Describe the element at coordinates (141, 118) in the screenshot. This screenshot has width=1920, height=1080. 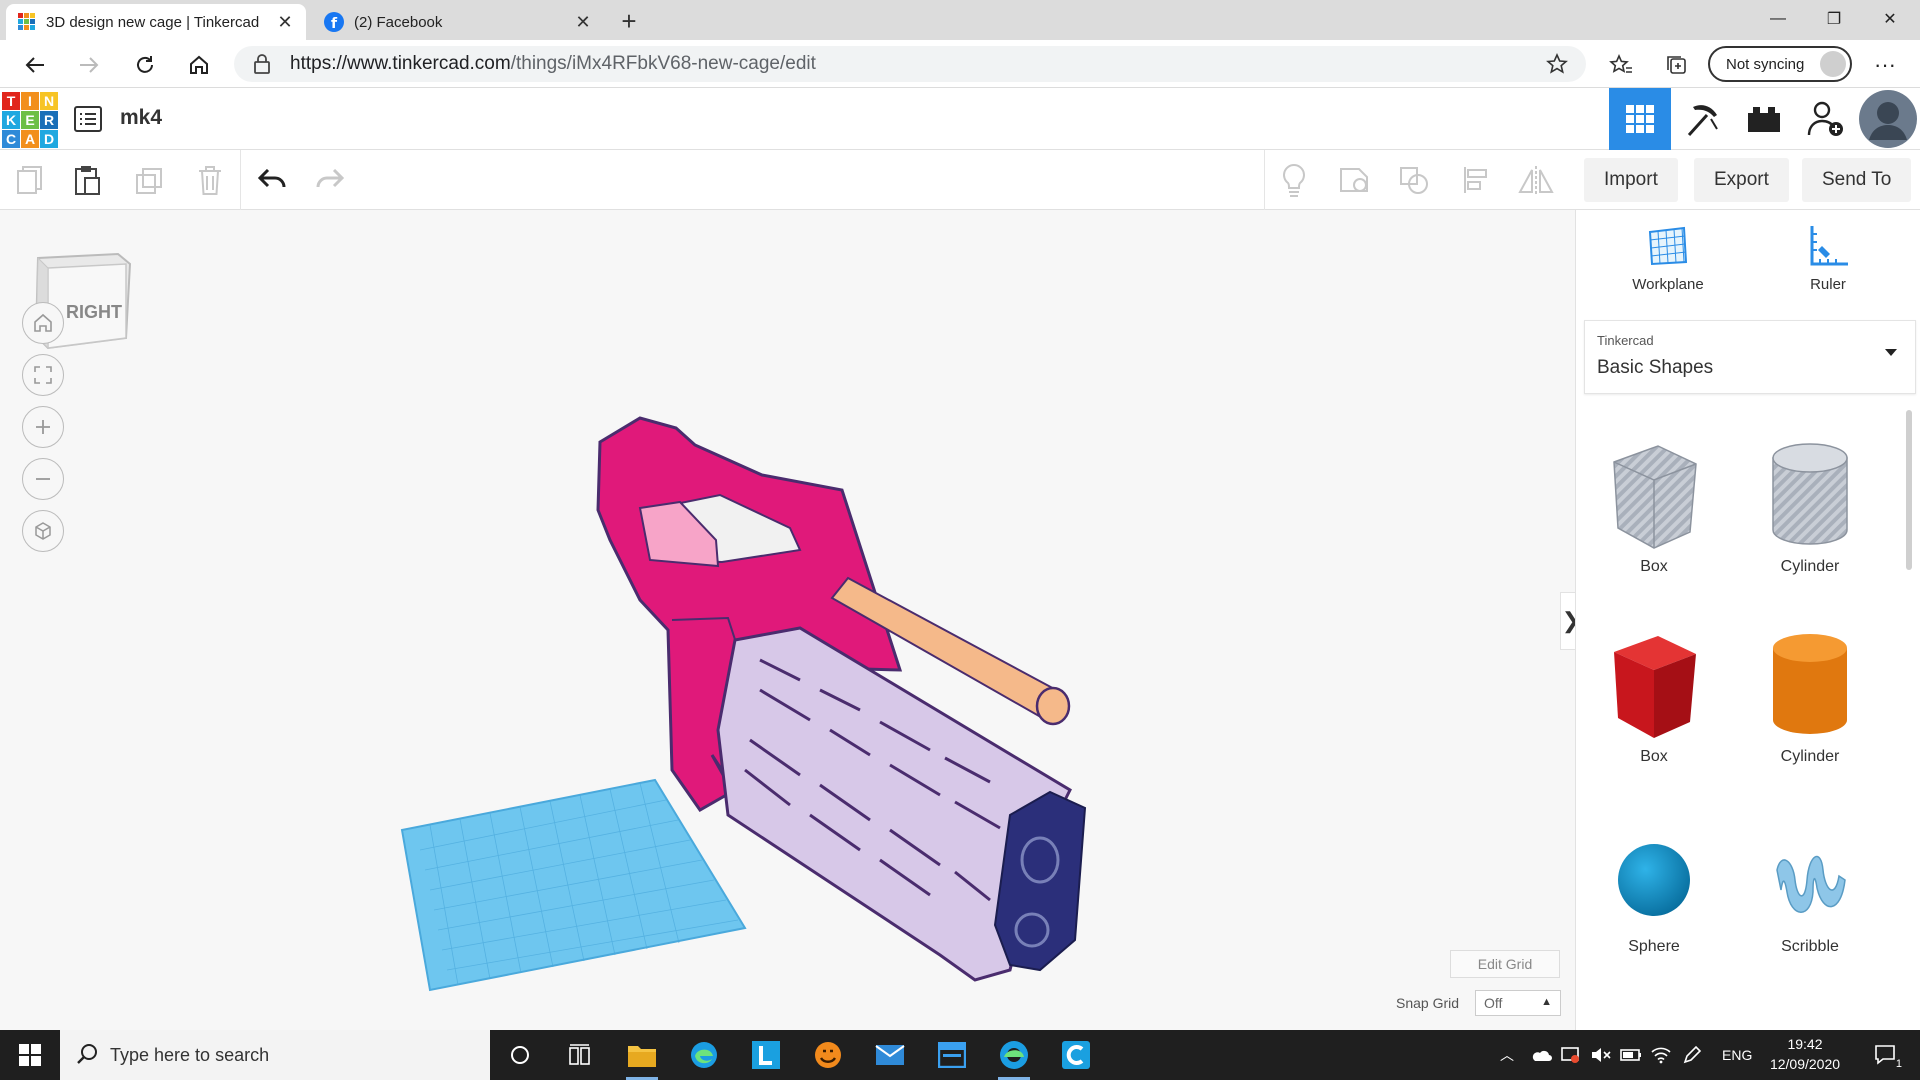
I see `design-name: mk4` at that location.